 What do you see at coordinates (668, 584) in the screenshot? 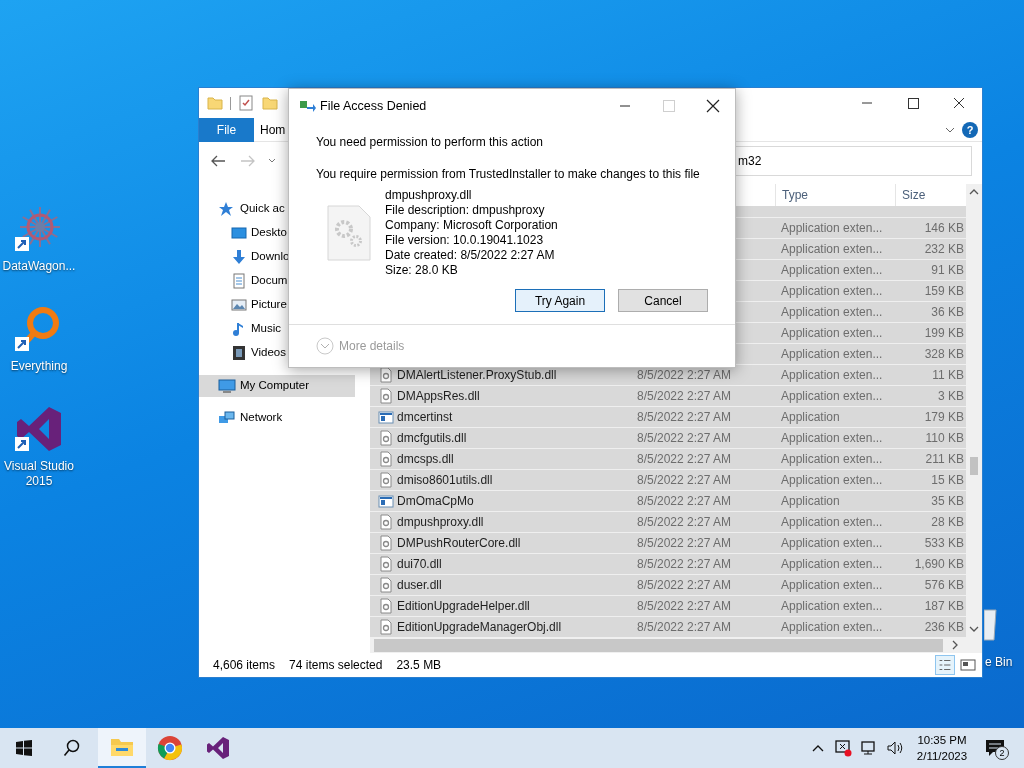
I see `file-row: duser.dll 8/5/2022 2:27 AM Application exten... 576 KB` at bounding box center [668, 584].